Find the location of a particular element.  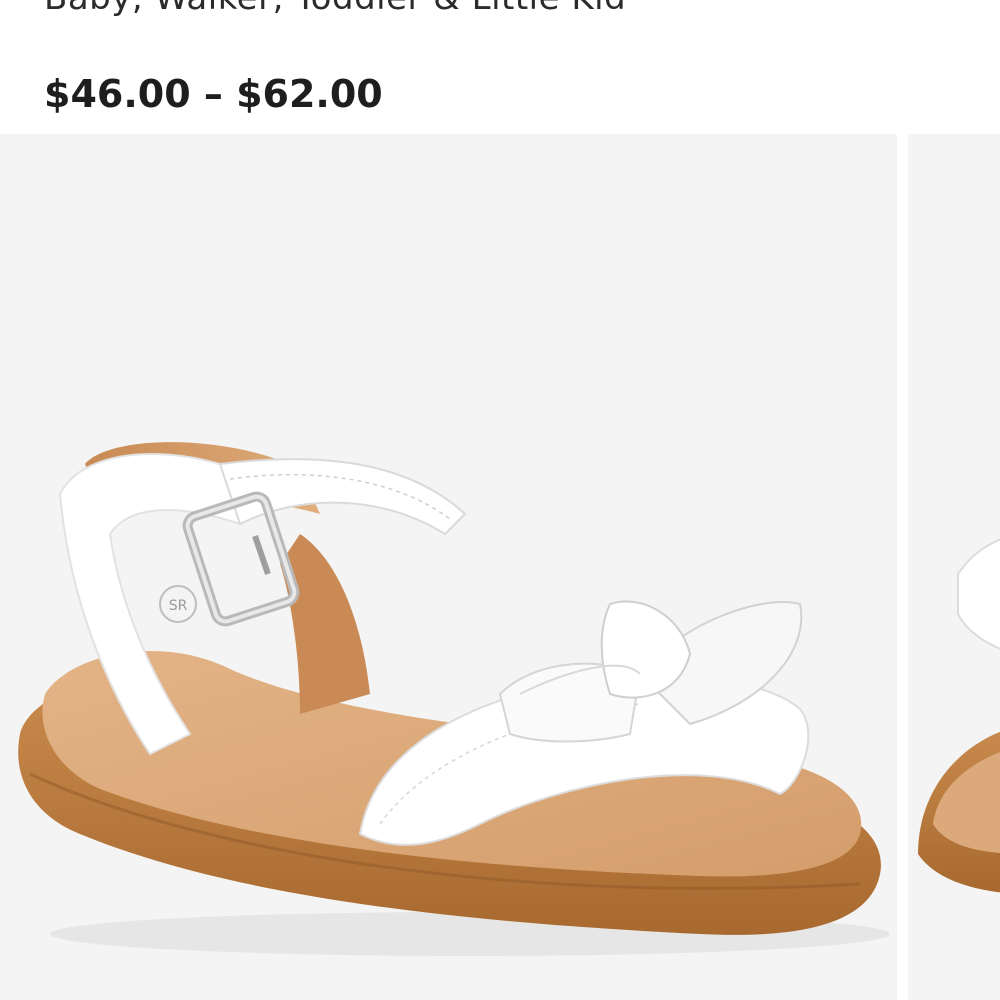

product-subtitle: Baby, Walker, Toddler & Little Kid is located at coordinates (335, 9).